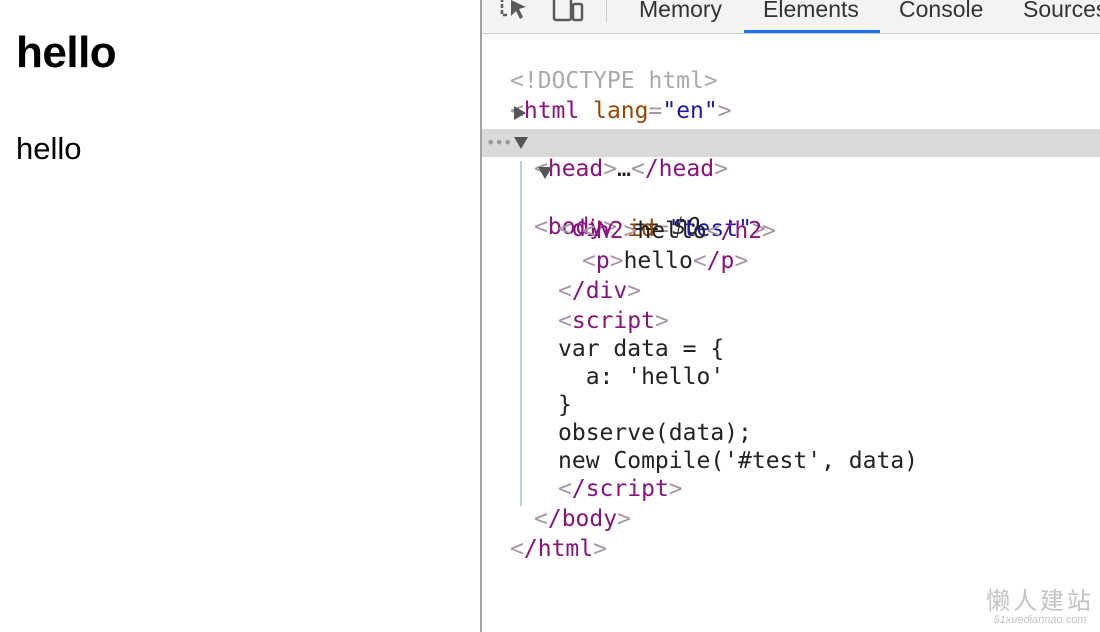 The image size is (1100, 632). Describe the element at coordinates (791, 306) in the screenshot. I see `tree-node-script: <script>` at that location.